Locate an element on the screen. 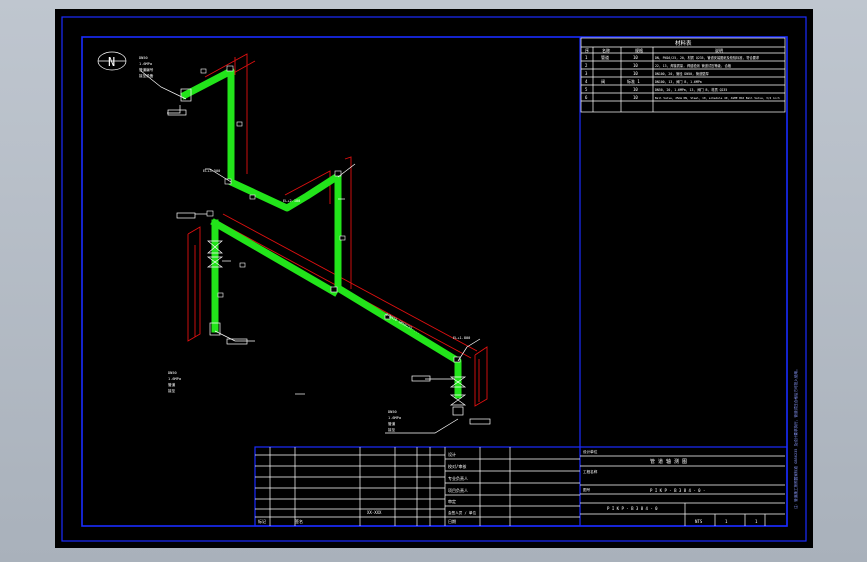  label-box-bottom-right is located at coordinates (480, 421).